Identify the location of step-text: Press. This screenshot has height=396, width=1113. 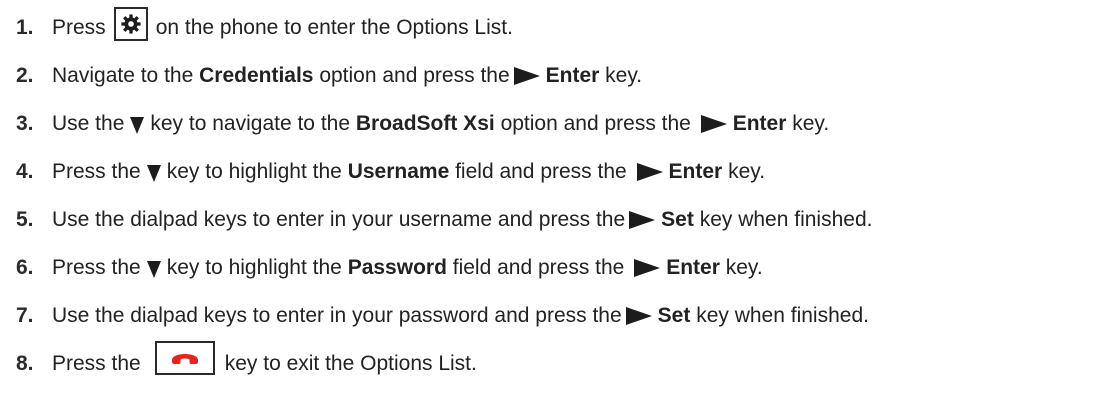
(79, 27).